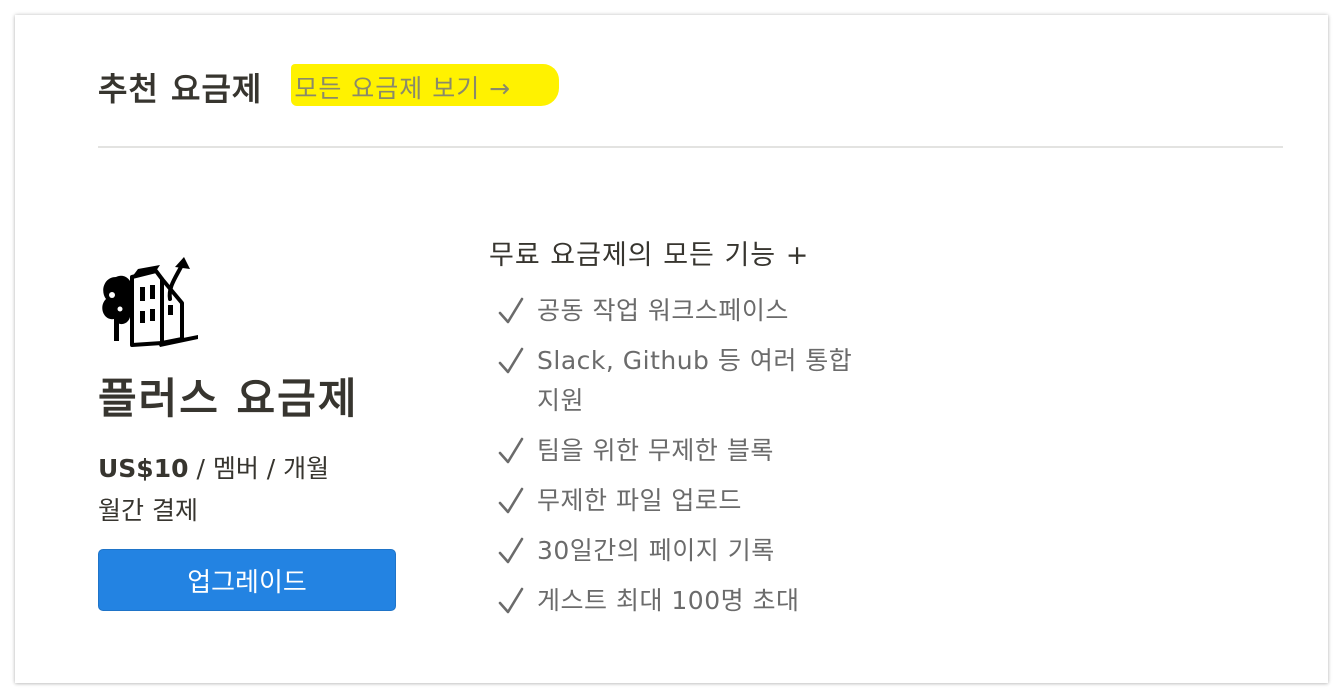 This screenshot has height=698, width=1344. Describe the element at coordinates (247, 580) in the screenshot. I see `upgrade-button: 업그레이드` at that location.